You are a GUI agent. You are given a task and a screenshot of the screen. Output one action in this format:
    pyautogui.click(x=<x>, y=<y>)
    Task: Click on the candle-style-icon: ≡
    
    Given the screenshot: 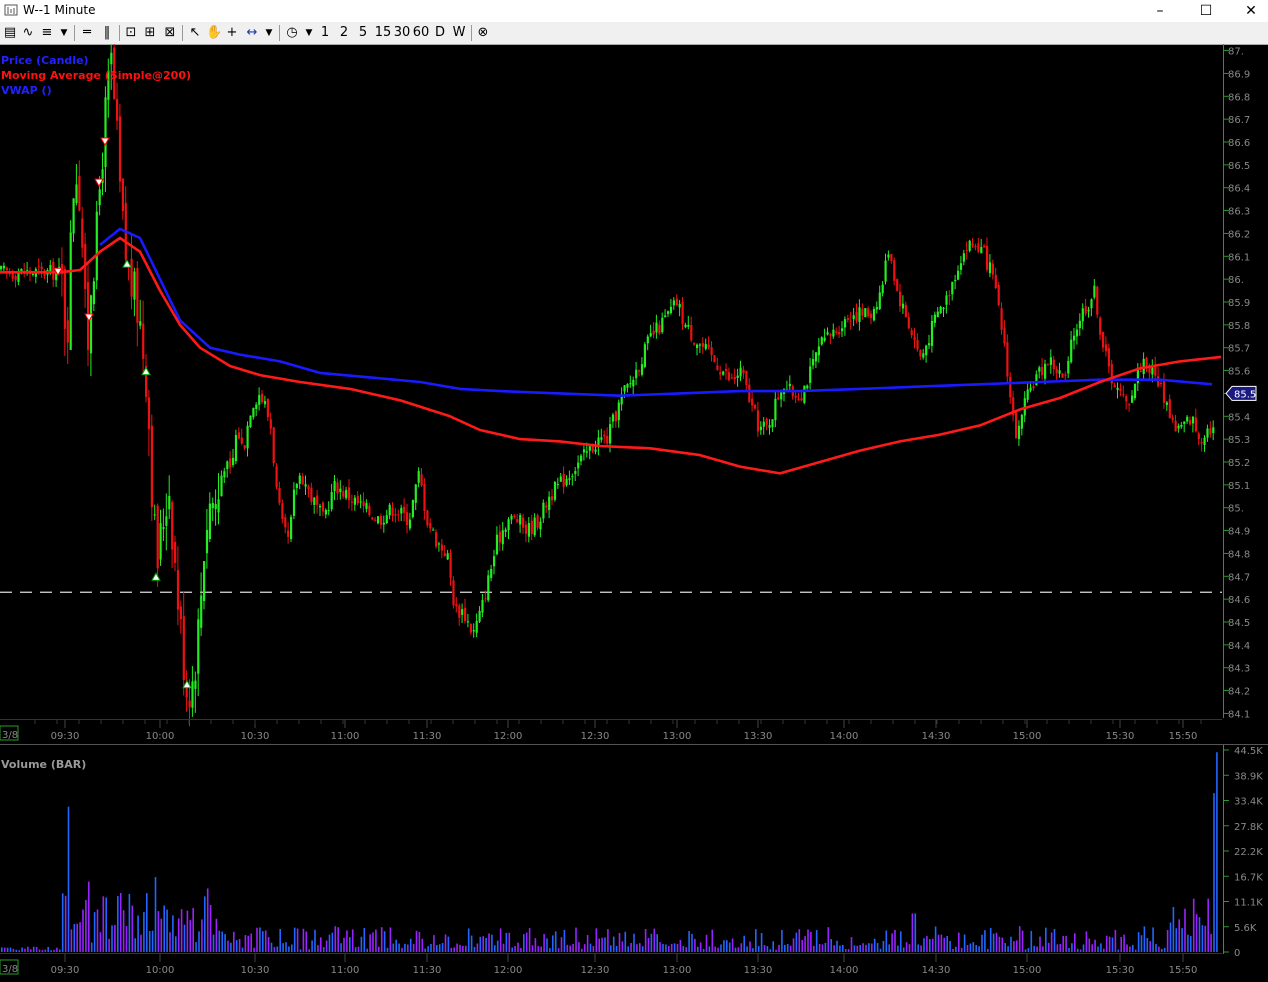 What is the action you would take?
    pyautogui.click(x=47, y=33)
    